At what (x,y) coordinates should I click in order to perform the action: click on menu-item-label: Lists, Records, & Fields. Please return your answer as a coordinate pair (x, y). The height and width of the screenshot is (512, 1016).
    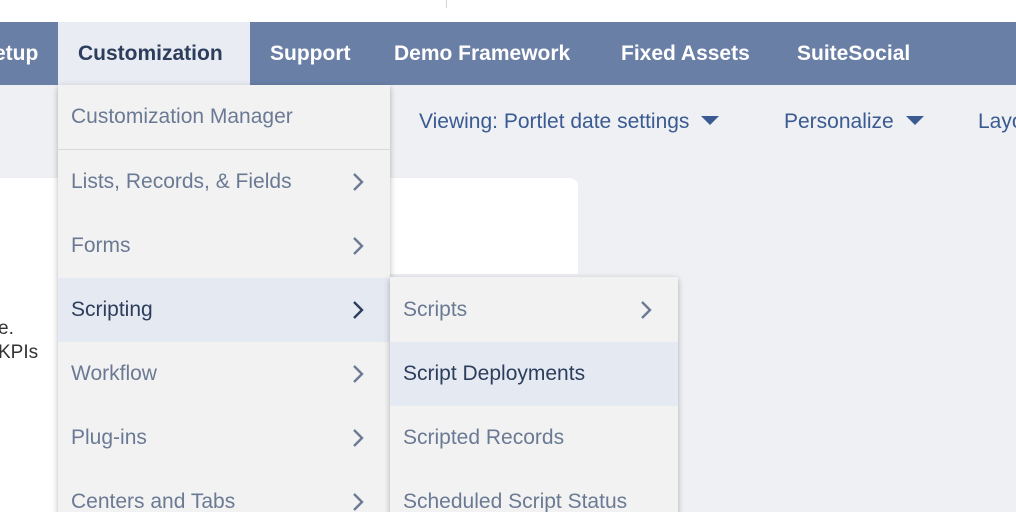
    Looking at the image, I should click on (181, 181).